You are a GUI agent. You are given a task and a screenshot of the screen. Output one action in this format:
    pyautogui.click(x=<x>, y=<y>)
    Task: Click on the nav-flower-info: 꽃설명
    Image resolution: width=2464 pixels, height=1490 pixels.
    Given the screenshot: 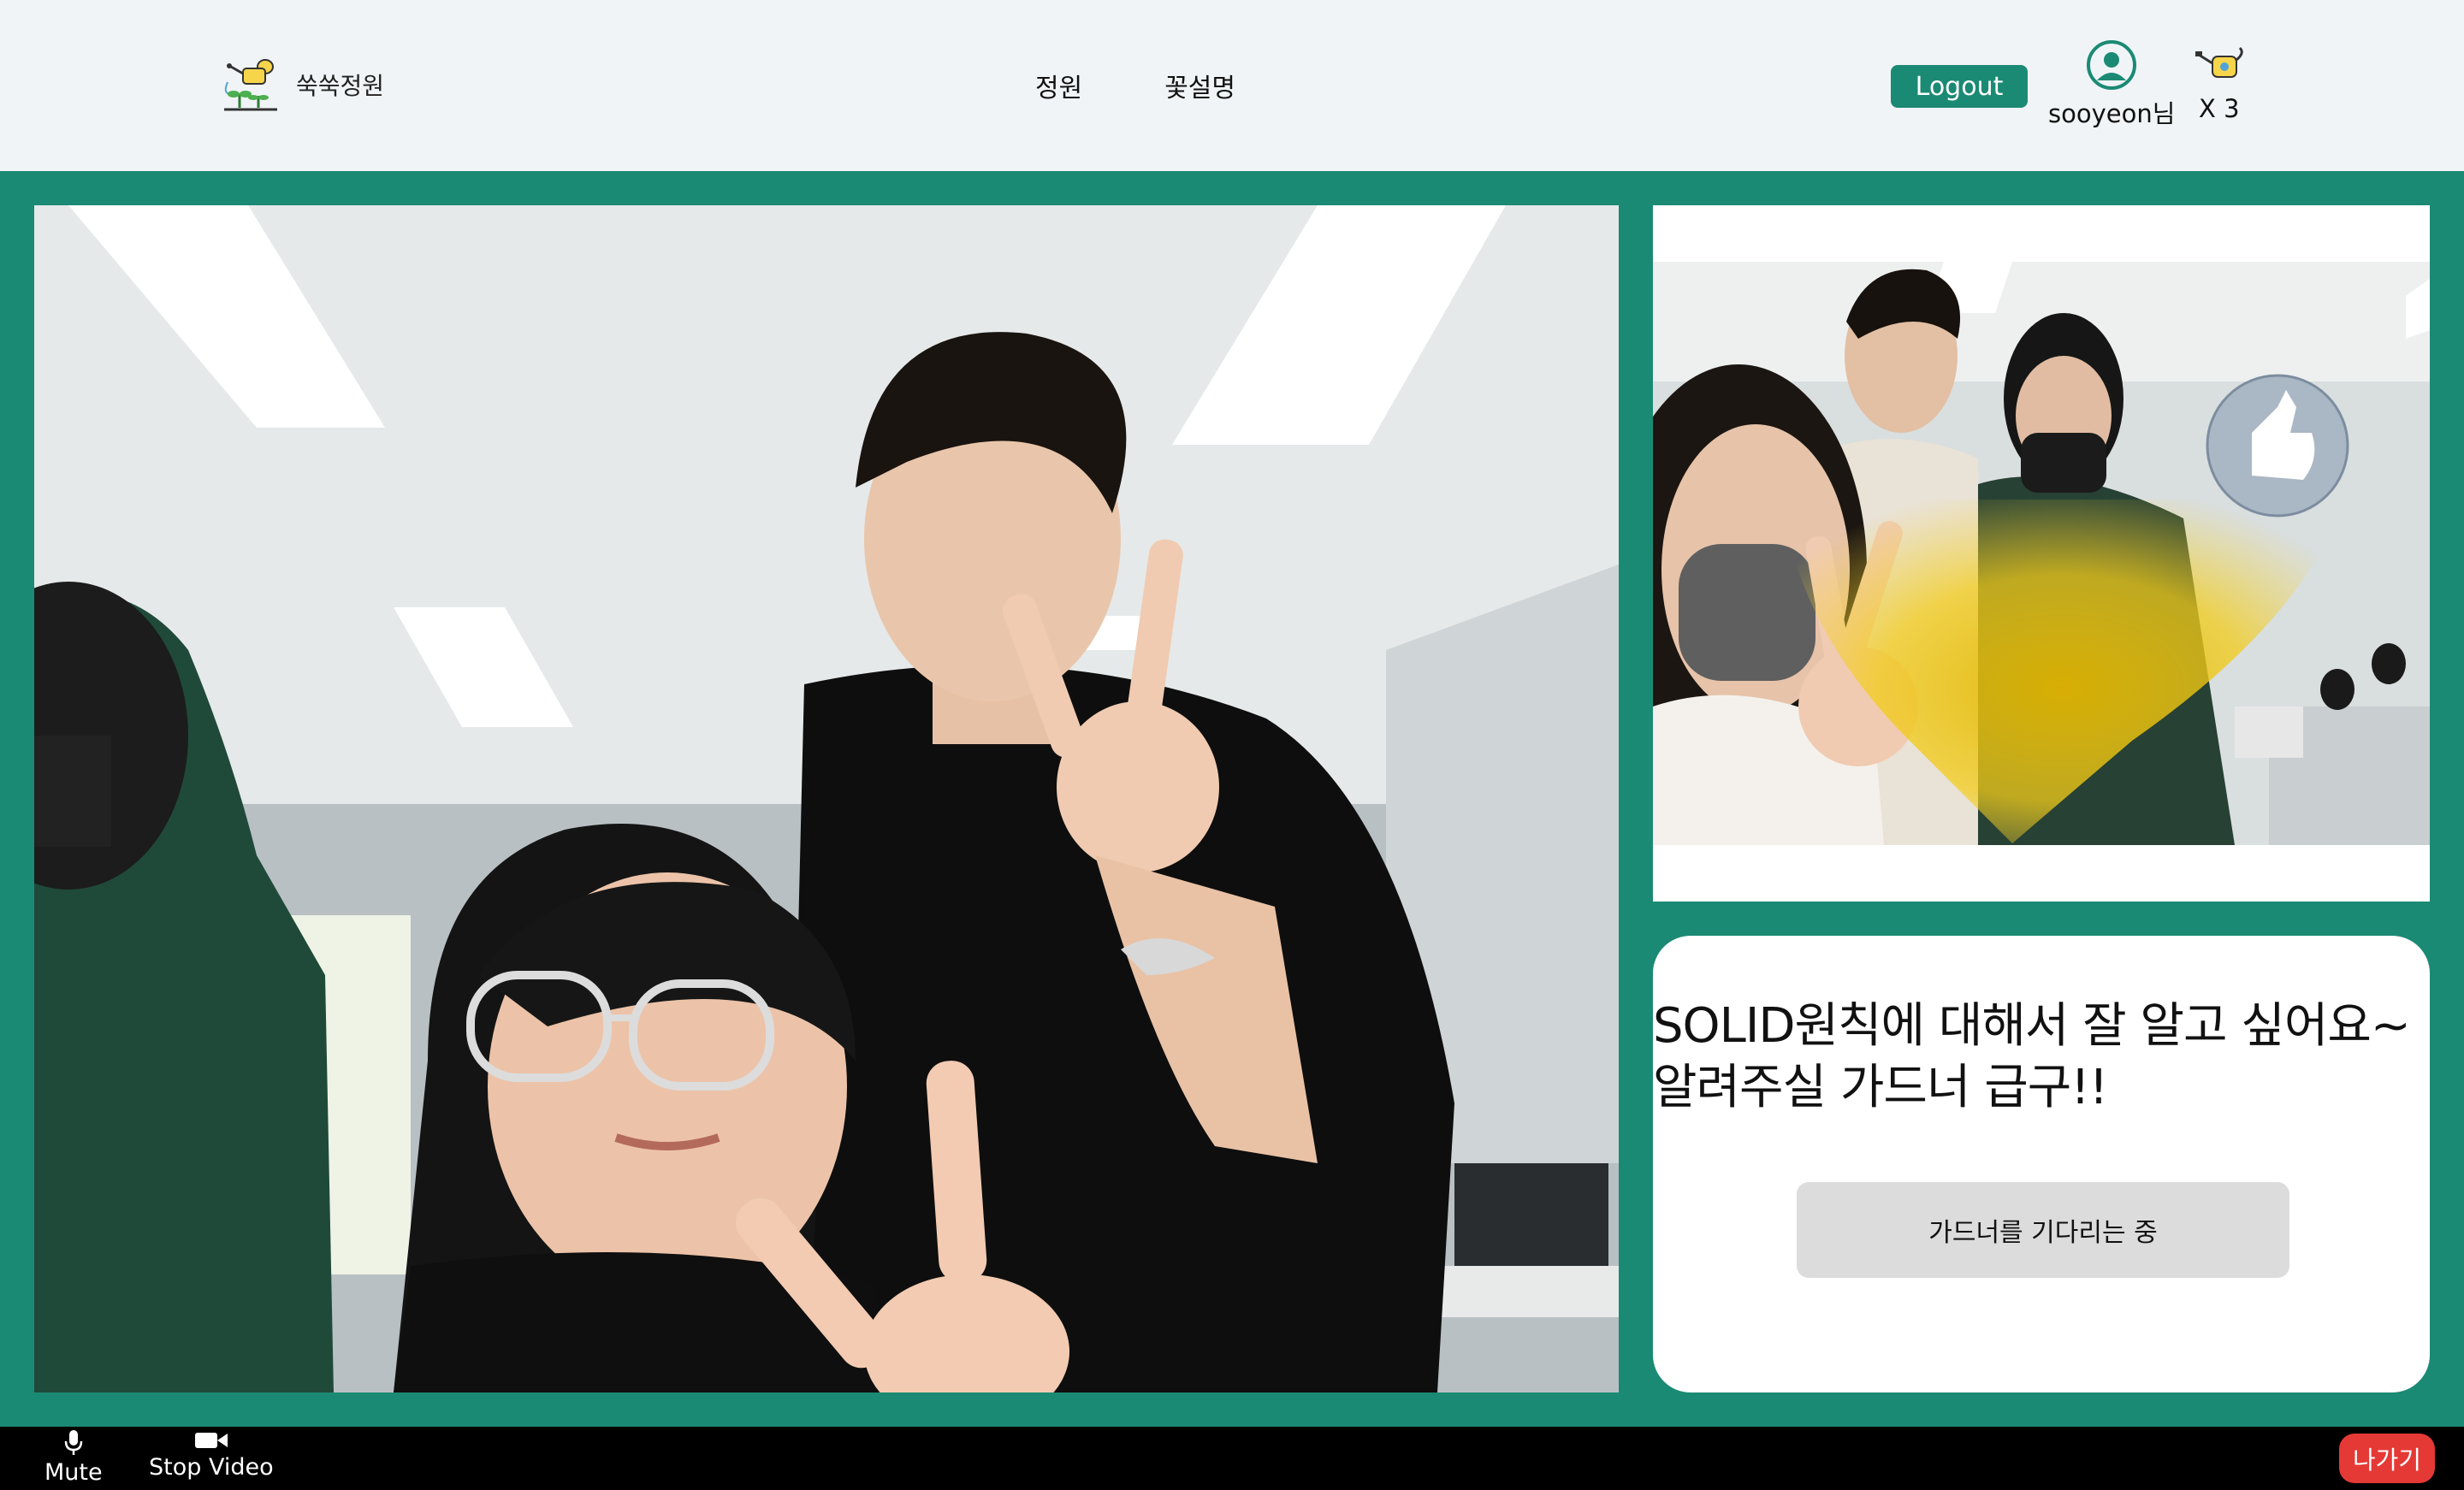 What is the action you would take?
    pyautogui.click(x=1199, y=85)
    